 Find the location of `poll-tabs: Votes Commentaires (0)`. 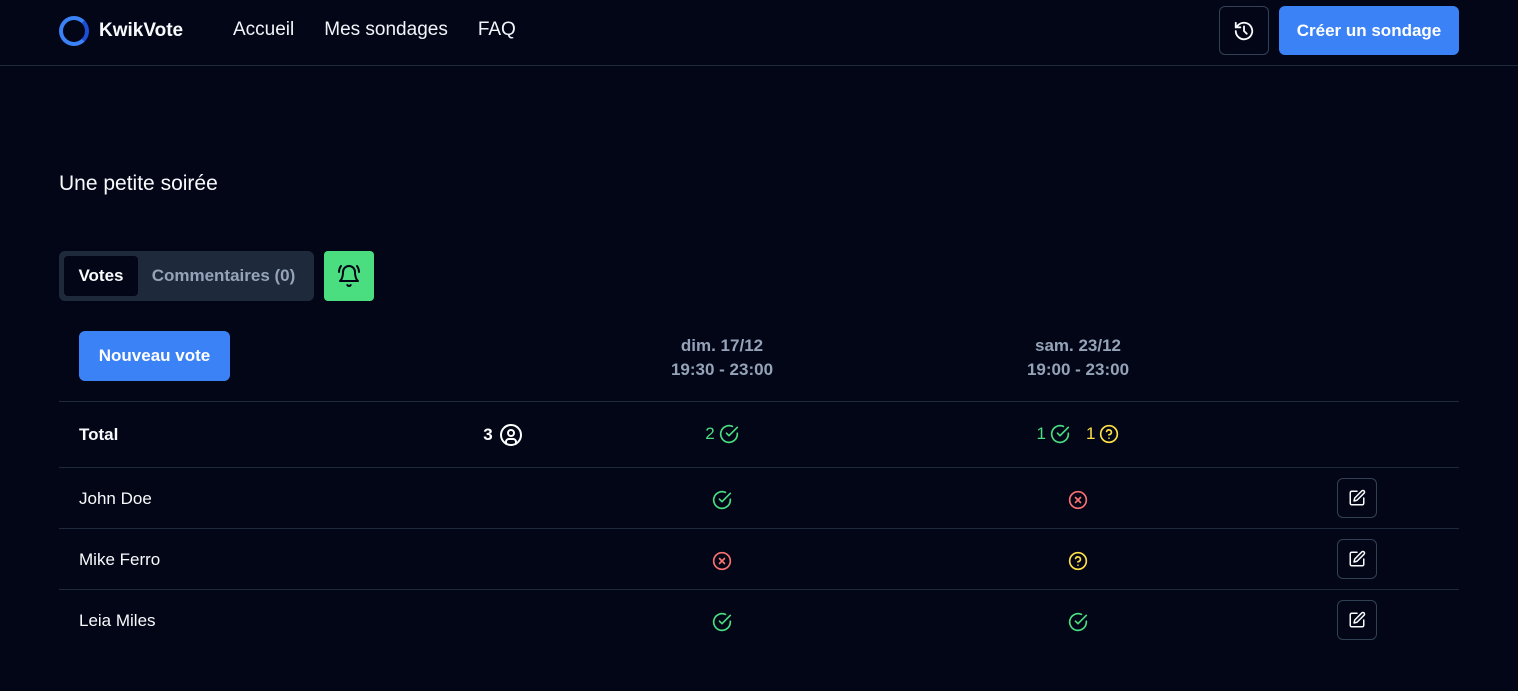

poll-tabs: Votes Commentaires (0) is located at coordinates (186, 276).